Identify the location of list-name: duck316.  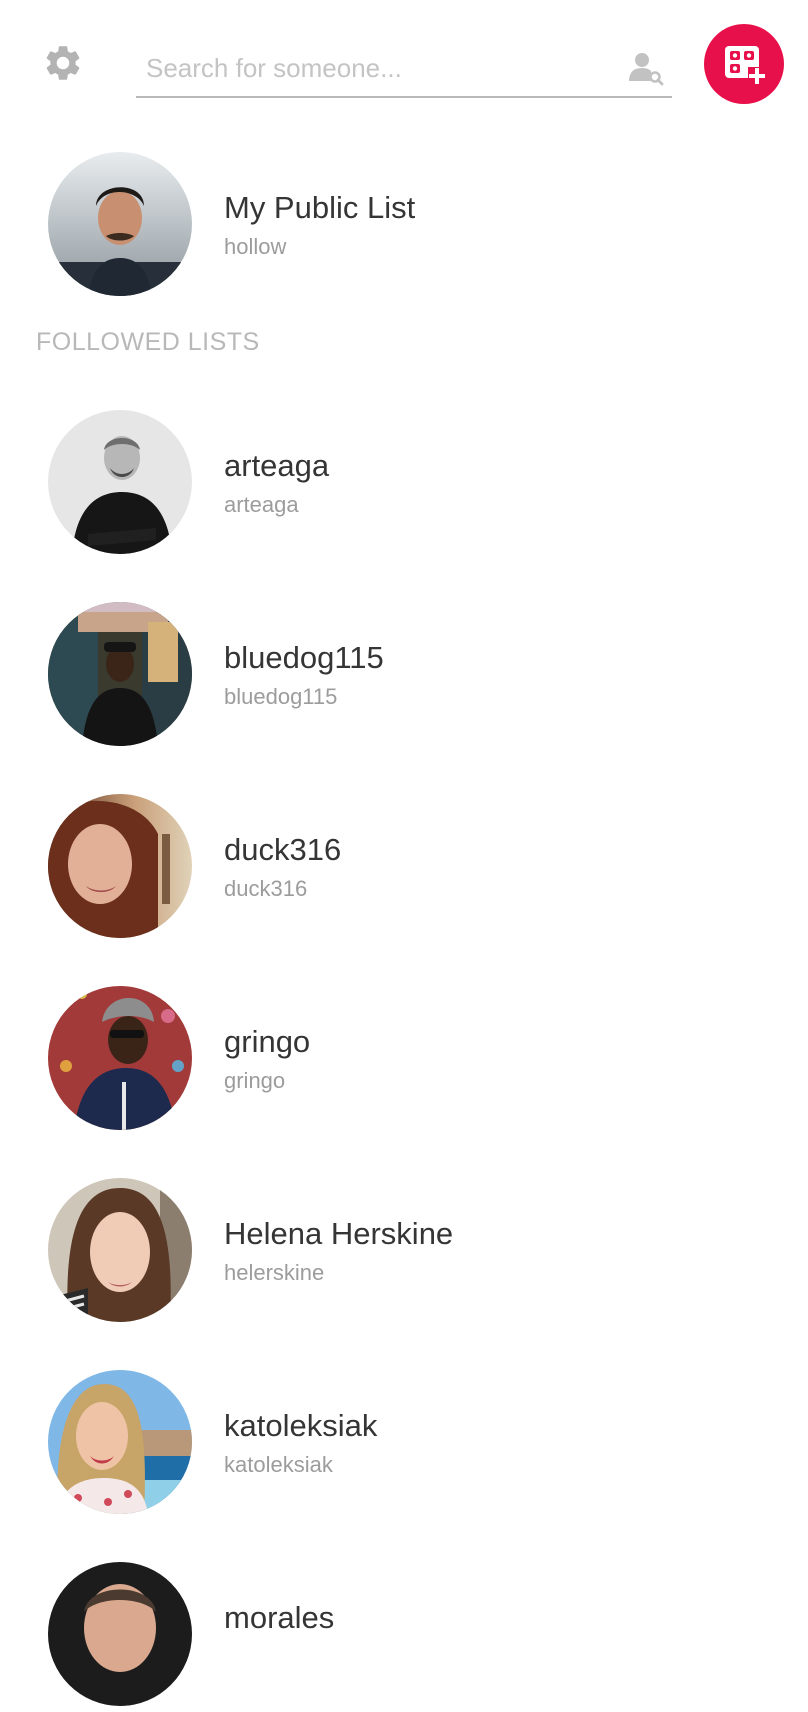
(283, 849).